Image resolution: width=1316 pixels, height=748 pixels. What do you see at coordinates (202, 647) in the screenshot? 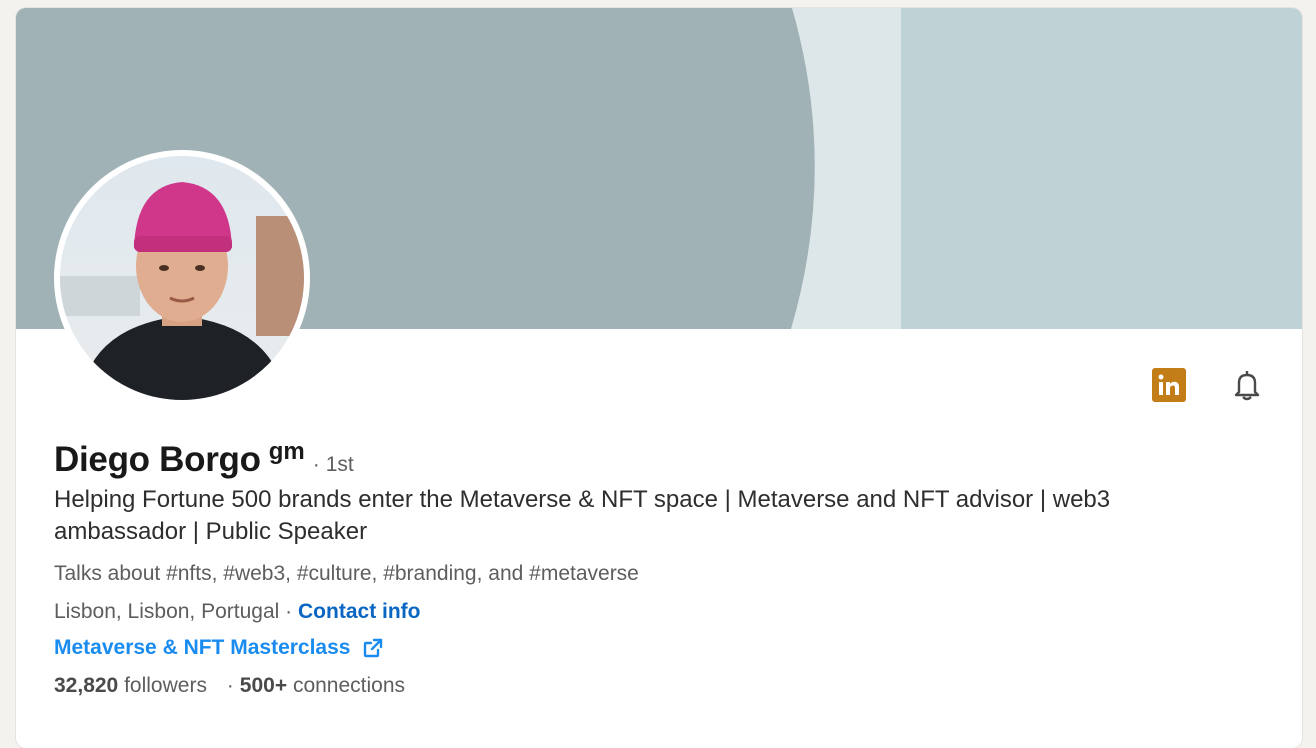
I see `website-label: Metaverse & NFT Masterclass` at bounding box center [202, 647].